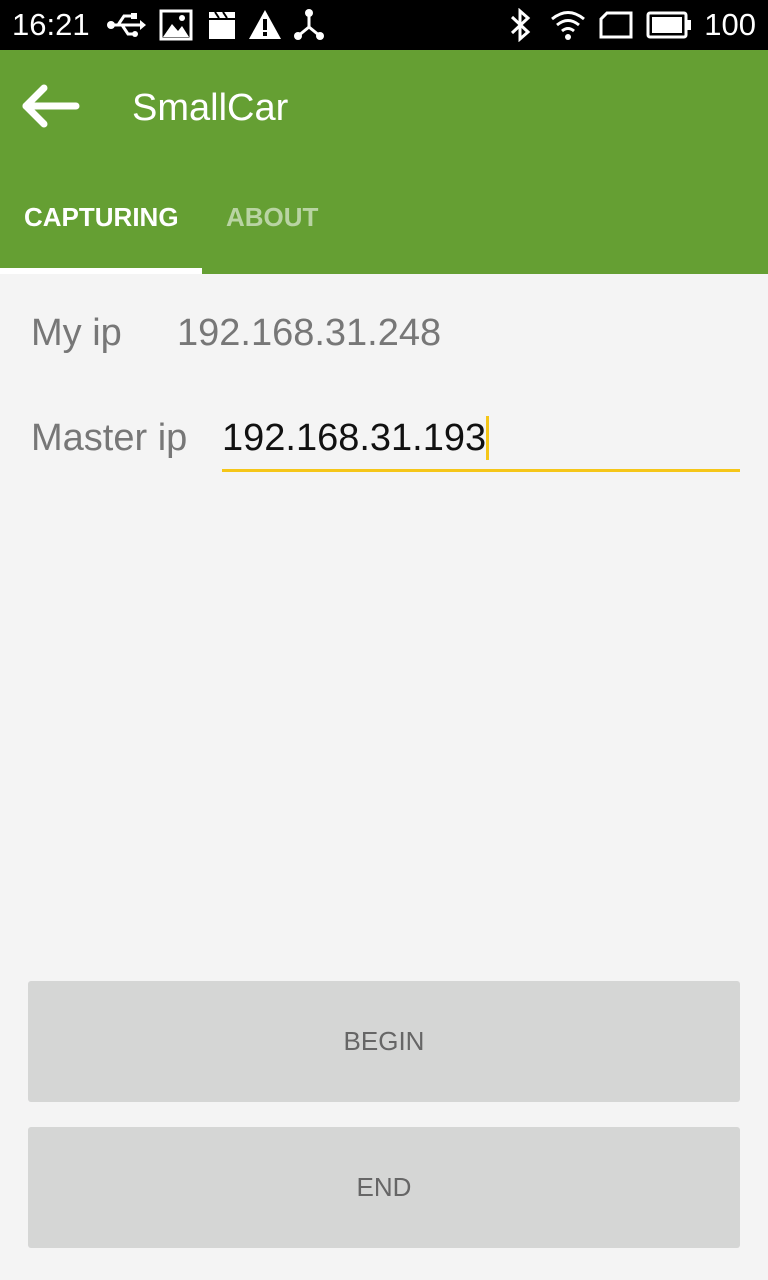 The height and width of the screenshot is (1280, 768). I want to click on image-icon, so click(176, 25).